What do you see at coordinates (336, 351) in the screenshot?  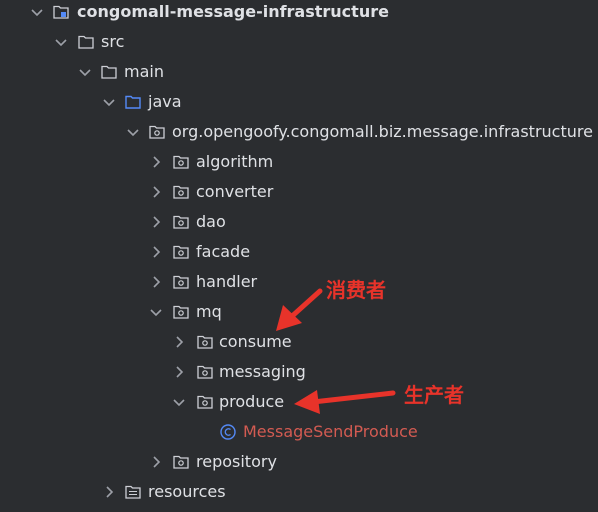 I see `annotation-arrows` at bounding box center [336, 351].